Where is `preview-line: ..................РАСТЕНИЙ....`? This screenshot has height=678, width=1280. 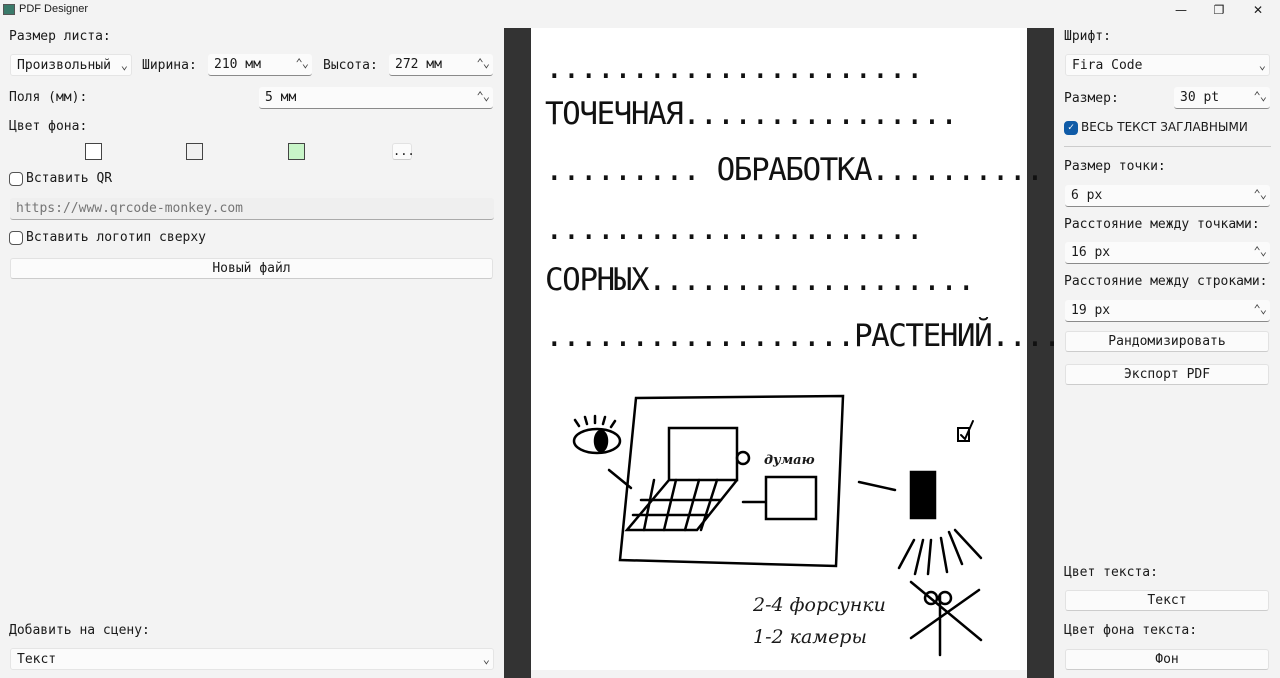 preview-line: ..................РАСТЕНИЙ.... is located at coordinates (803, 336).